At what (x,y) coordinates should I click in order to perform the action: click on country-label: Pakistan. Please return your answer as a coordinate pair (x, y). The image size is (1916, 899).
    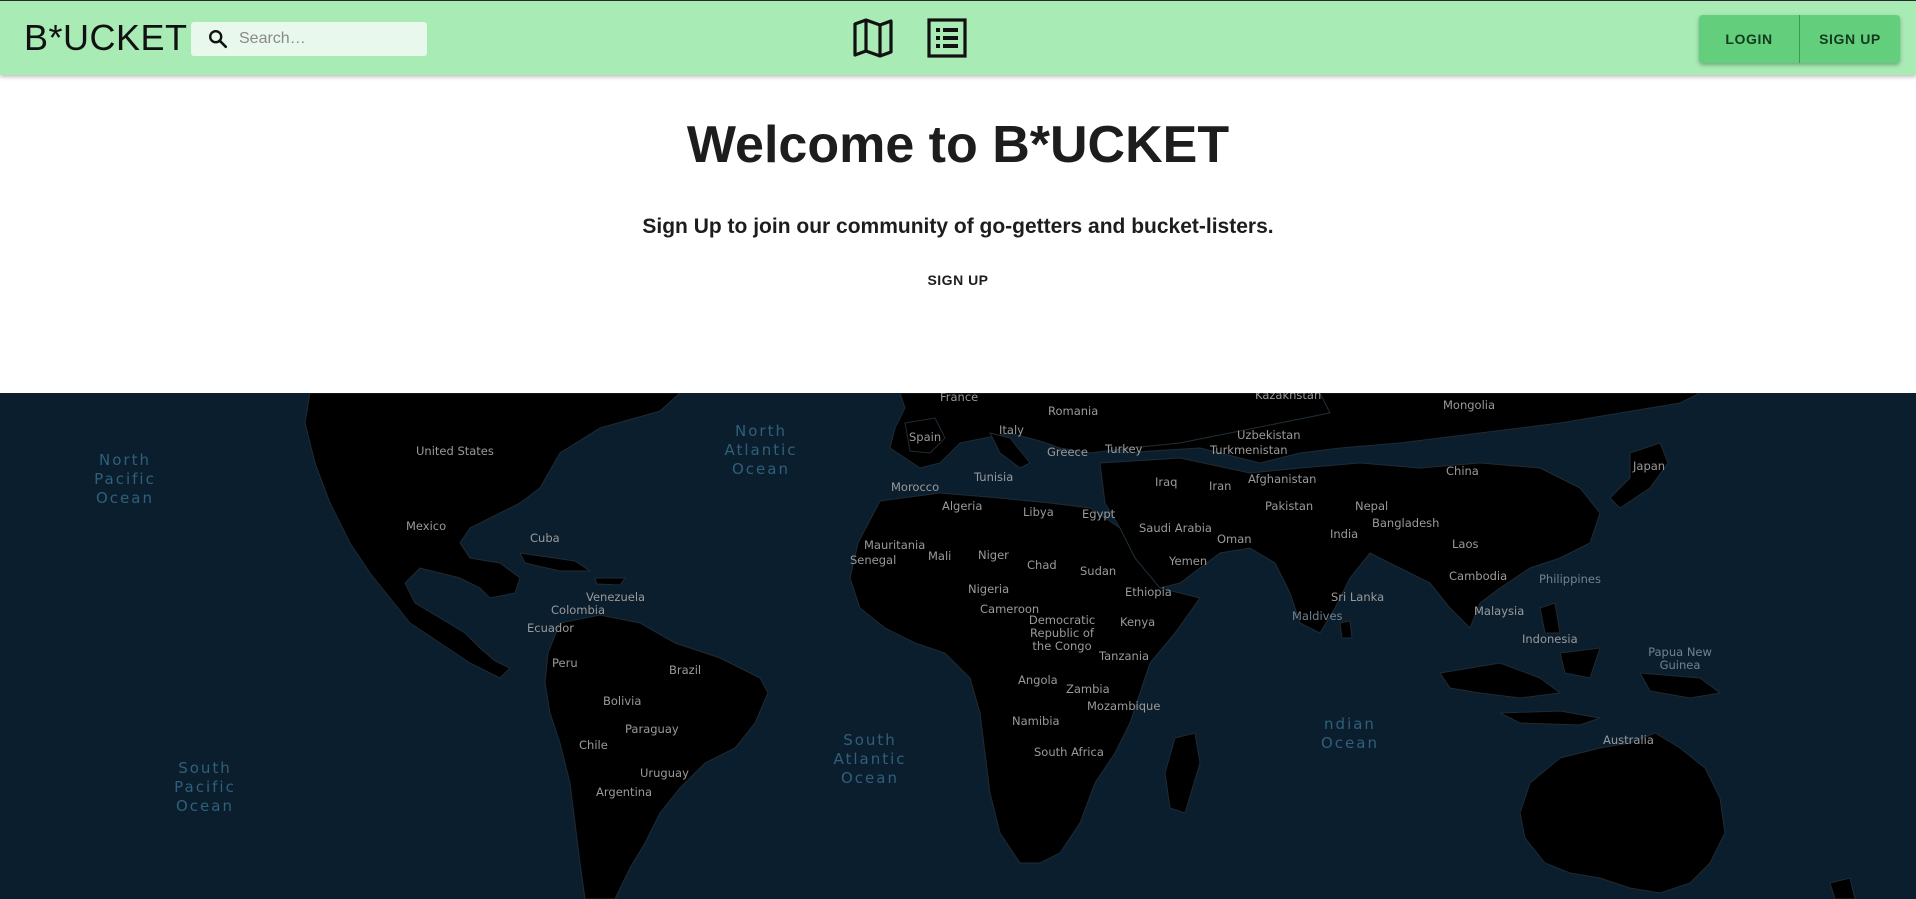
    Looking at the image, I should click on (1289, 506).